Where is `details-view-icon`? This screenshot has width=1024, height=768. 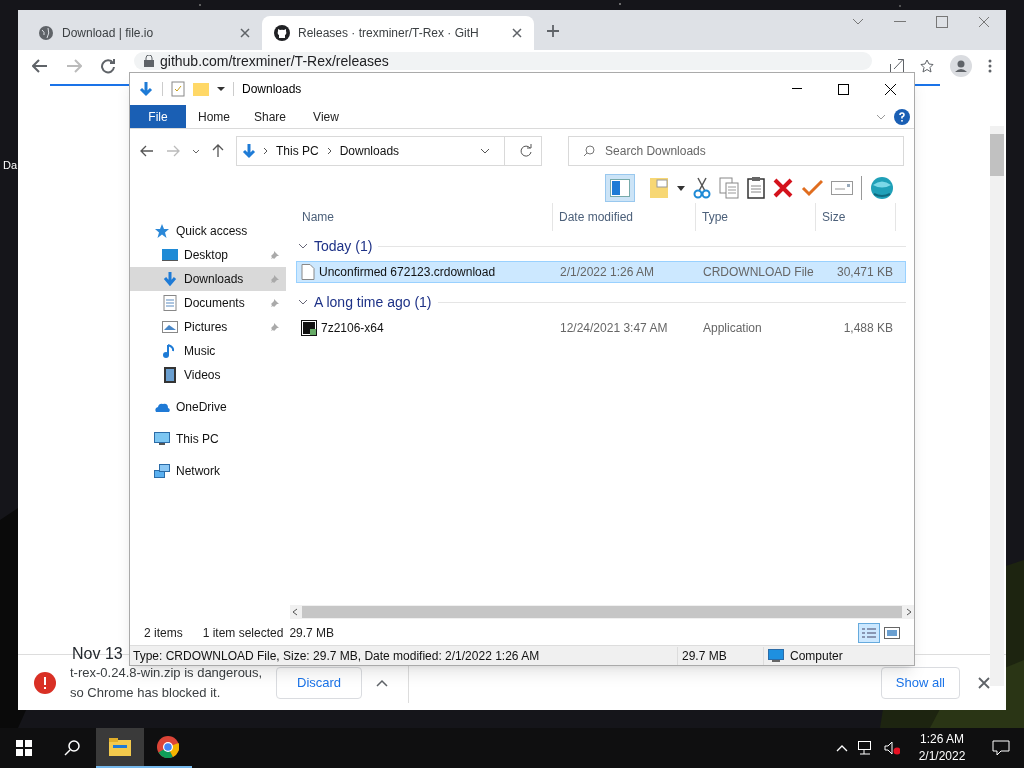 details-view-icon is located at coordinates (869, 633).